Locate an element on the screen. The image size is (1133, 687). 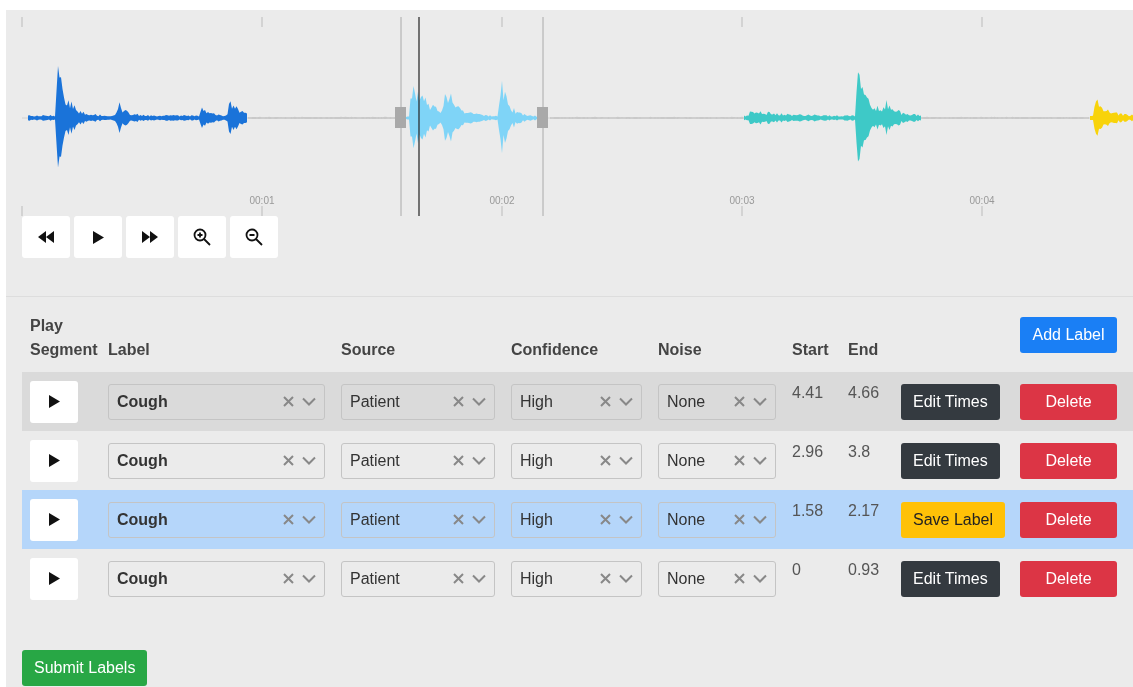
play-button is located at coordinates (98, 237).